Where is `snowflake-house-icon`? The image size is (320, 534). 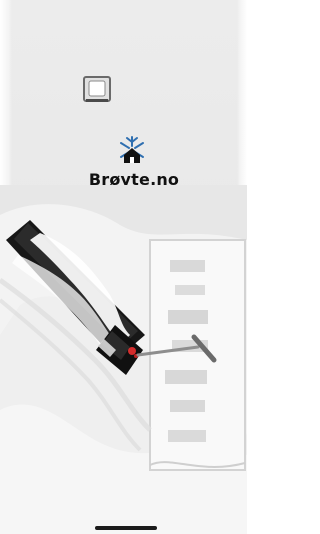
snowflake-house-icon is located at coordinates (132, 149).